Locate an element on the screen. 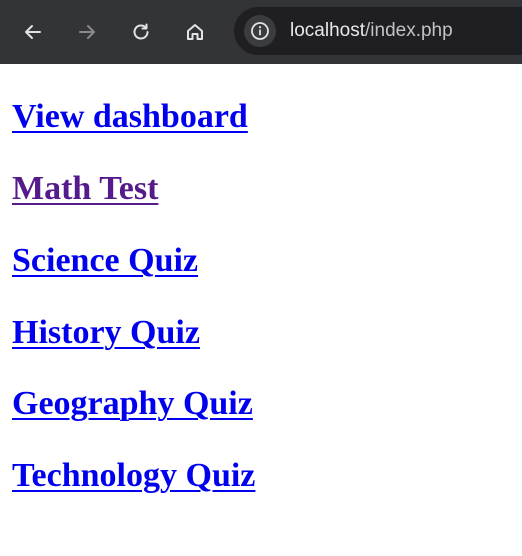  url-host: localhost is located at coordinates (327, 30).